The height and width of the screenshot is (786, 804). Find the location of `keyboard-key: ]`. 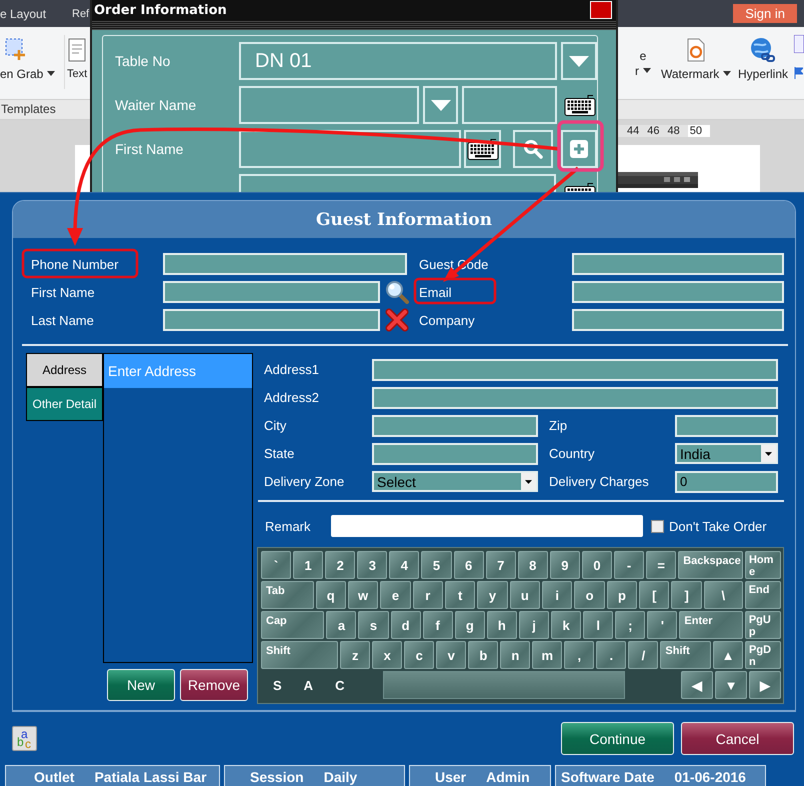

keyboard-key: ] is located at coordinates (686, 595).